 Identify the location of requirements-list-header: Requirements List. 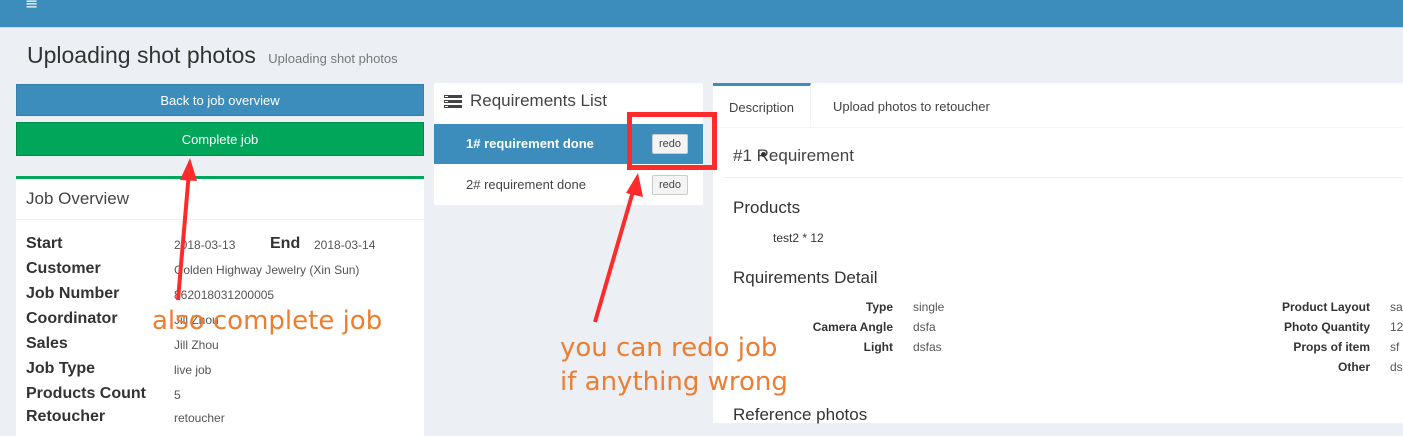
(525, 101).